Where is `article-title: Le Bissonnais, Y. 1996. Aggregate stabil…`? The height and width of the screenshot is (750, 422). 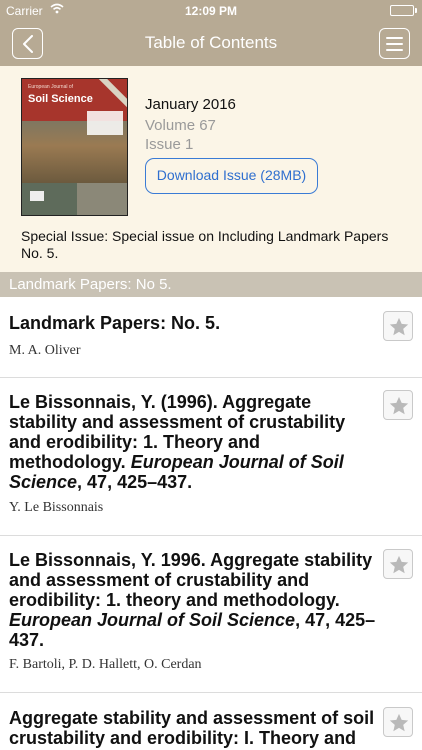
article-title: Le Bissonnais, Y. 1996. Aggregate stabil… is located at coordinates (195, 600).